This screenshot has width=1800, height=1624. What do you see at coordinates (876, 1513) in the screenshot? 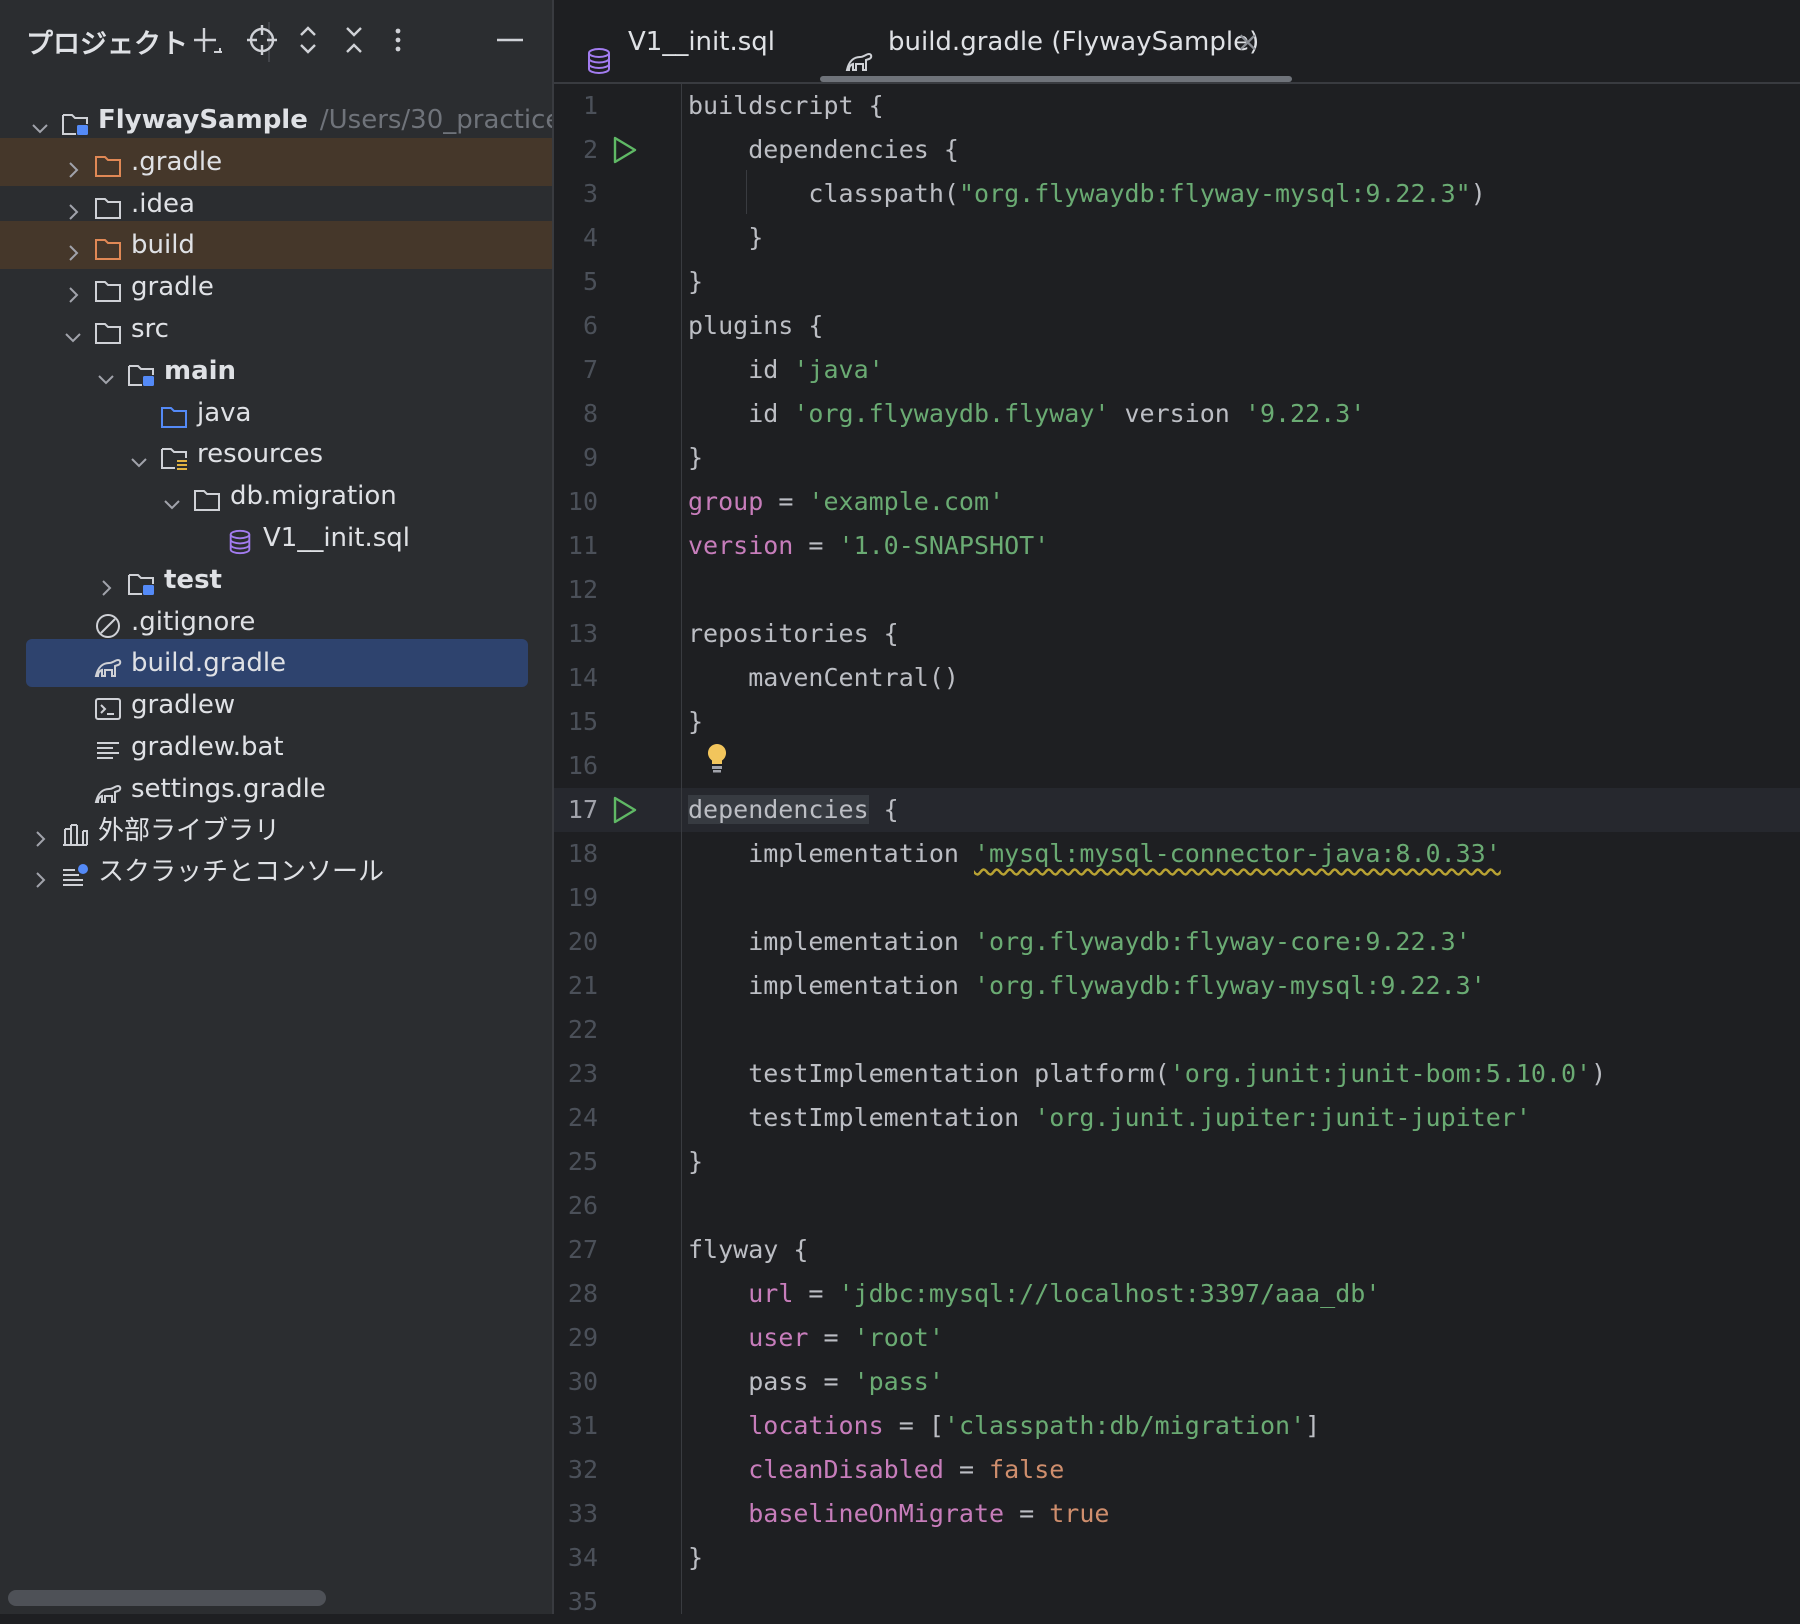
I see `code-token: baselineOnMigrate` at bounding box center [876, 1513].